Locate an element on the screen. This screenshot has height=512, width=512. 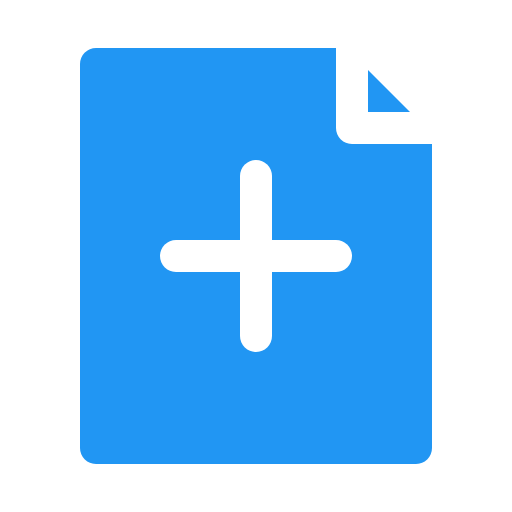
plus-horizontal-bar is located at coordinates (256, 256).